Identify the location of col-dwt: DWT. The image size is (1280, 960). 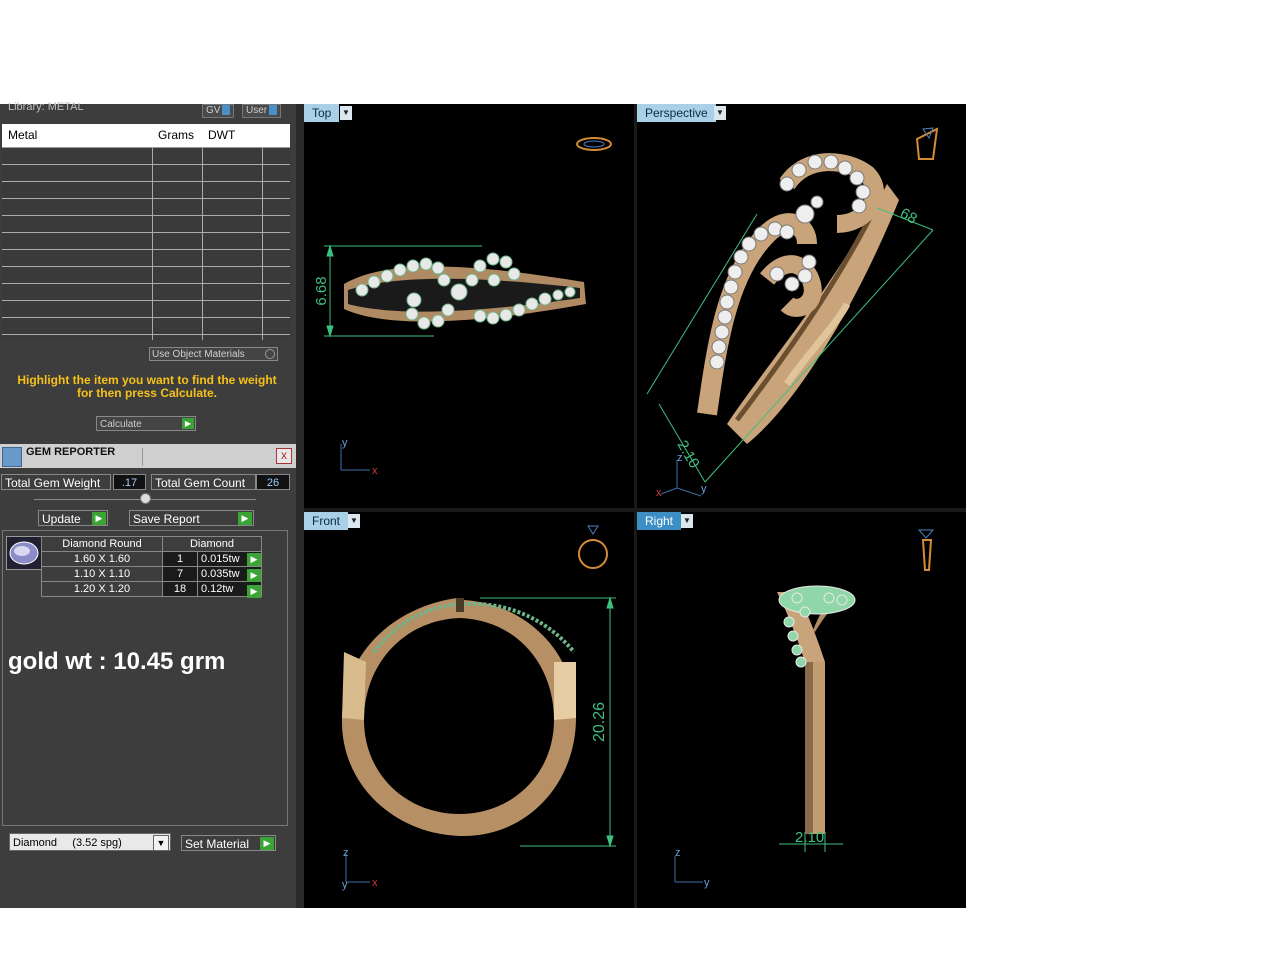
(221, 135).